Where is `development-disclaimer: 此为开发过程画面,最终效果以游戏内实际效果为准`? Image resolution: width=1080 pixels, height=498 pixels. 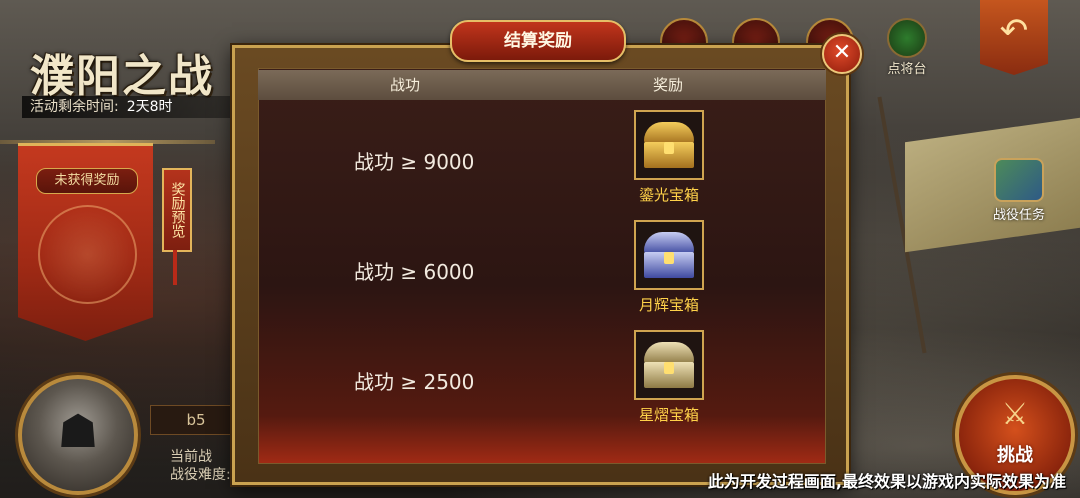
development-disclaimer: 此为开发过程画面,最终效果以游戏内实际效果为准 is located at coordinates (886, 481).